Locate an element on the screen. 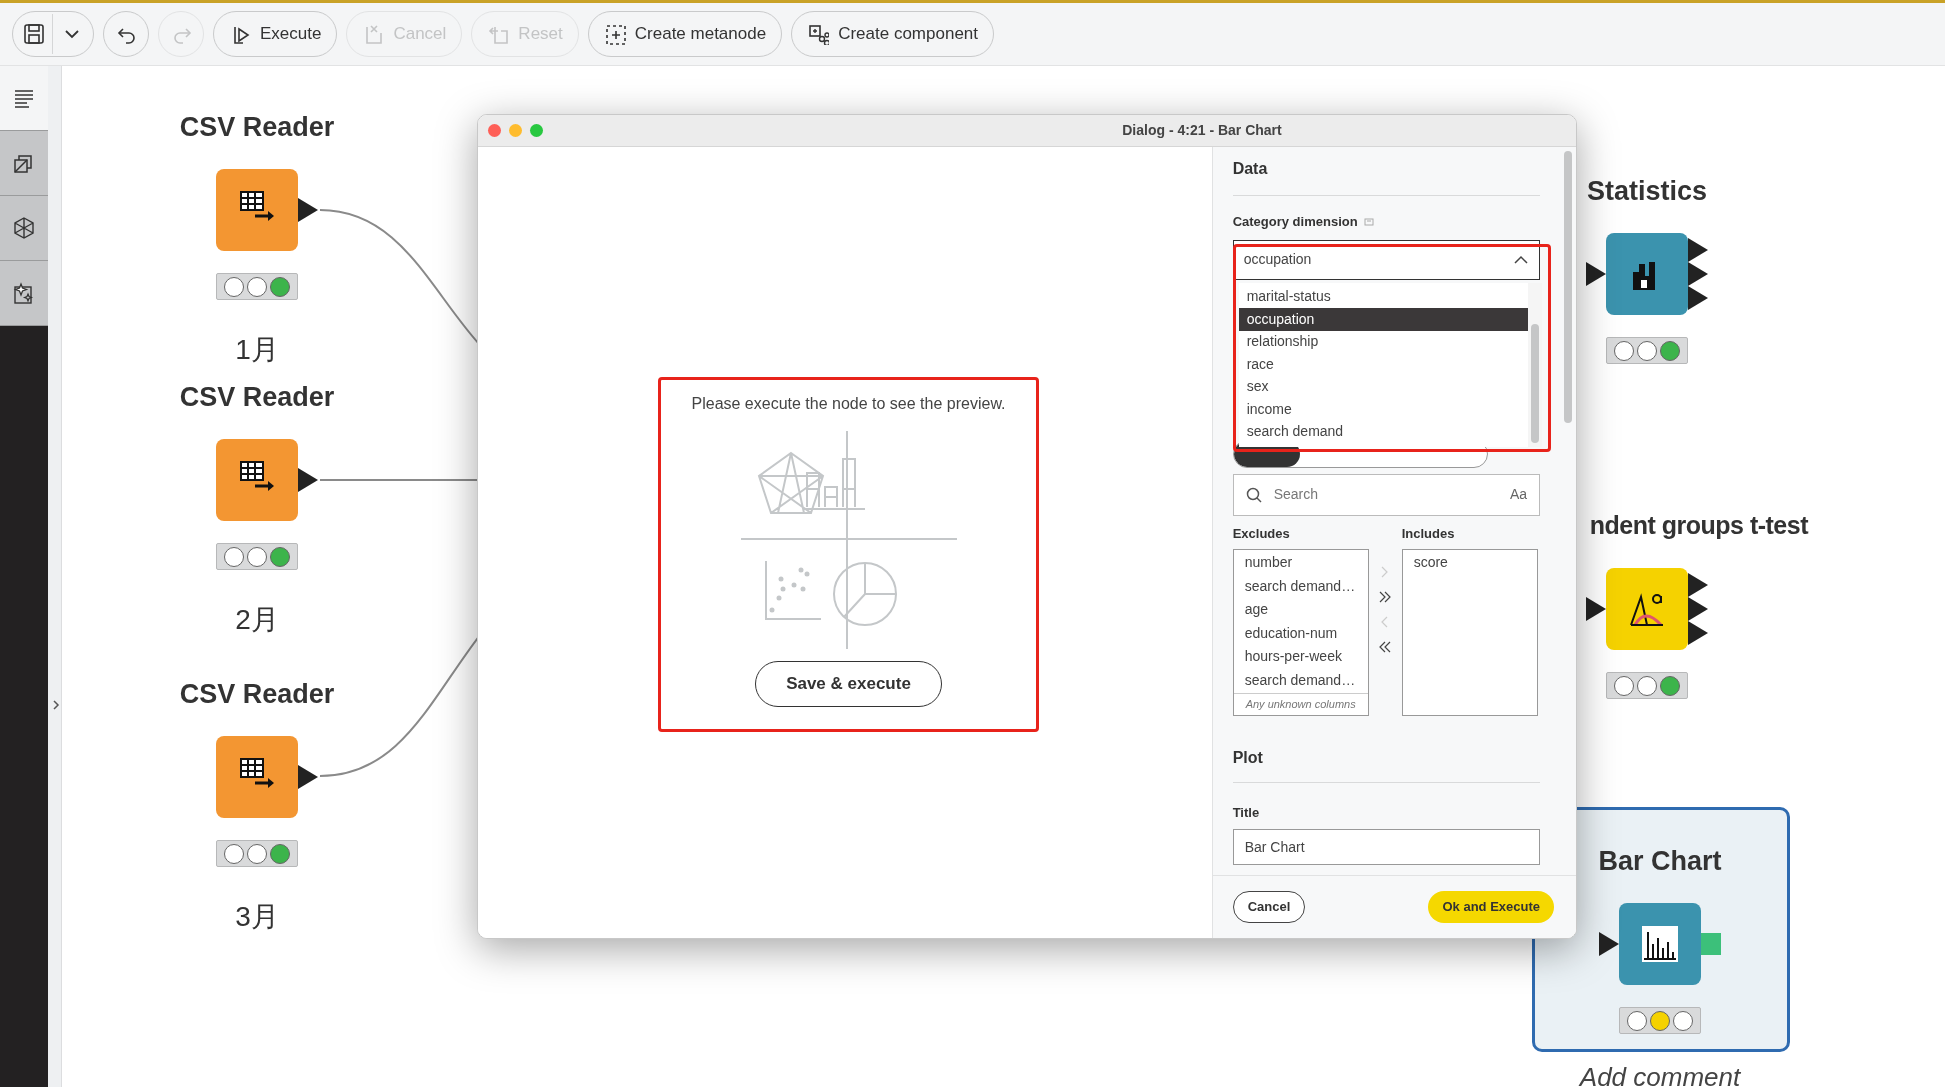 The height and width of the screenshot is (1087, 1945). section-heading: Plot is located at coordinates (1248, 758).